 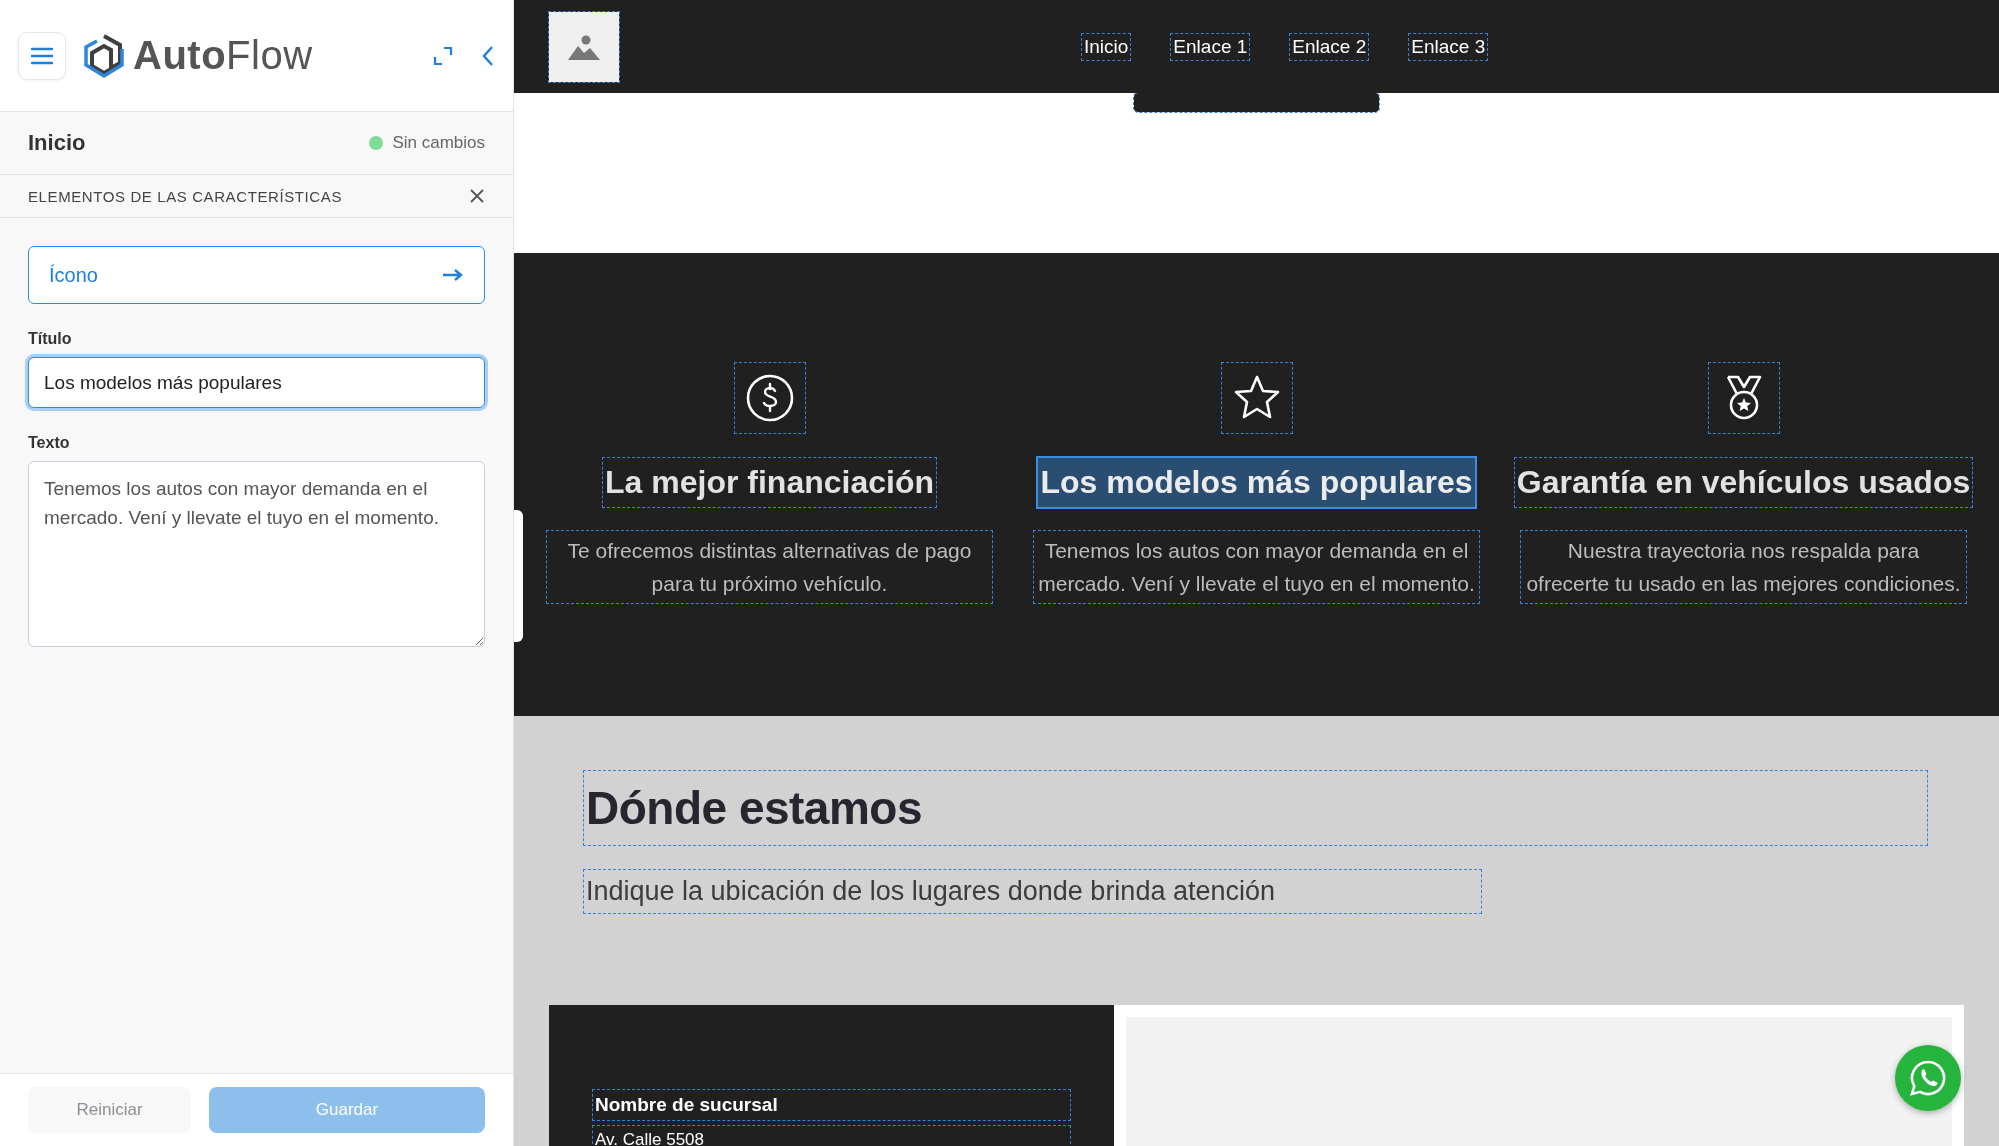 I want to click on page-title: Inicio, so click(x=57, y=143).